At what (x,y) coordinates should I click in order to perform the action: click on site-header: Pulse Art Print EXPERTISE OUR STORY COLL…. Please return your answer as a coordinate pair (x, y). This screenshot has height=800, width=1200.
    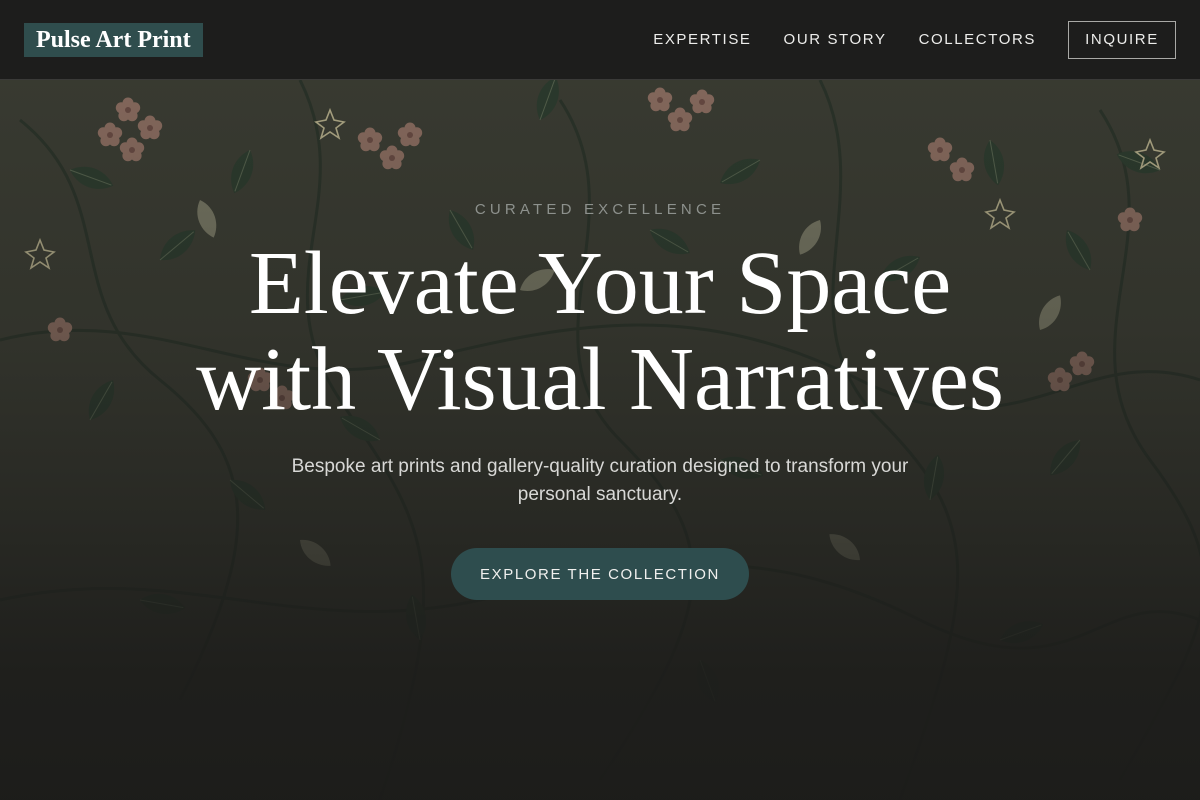
    Looking at the image, I should click on (600, 40).